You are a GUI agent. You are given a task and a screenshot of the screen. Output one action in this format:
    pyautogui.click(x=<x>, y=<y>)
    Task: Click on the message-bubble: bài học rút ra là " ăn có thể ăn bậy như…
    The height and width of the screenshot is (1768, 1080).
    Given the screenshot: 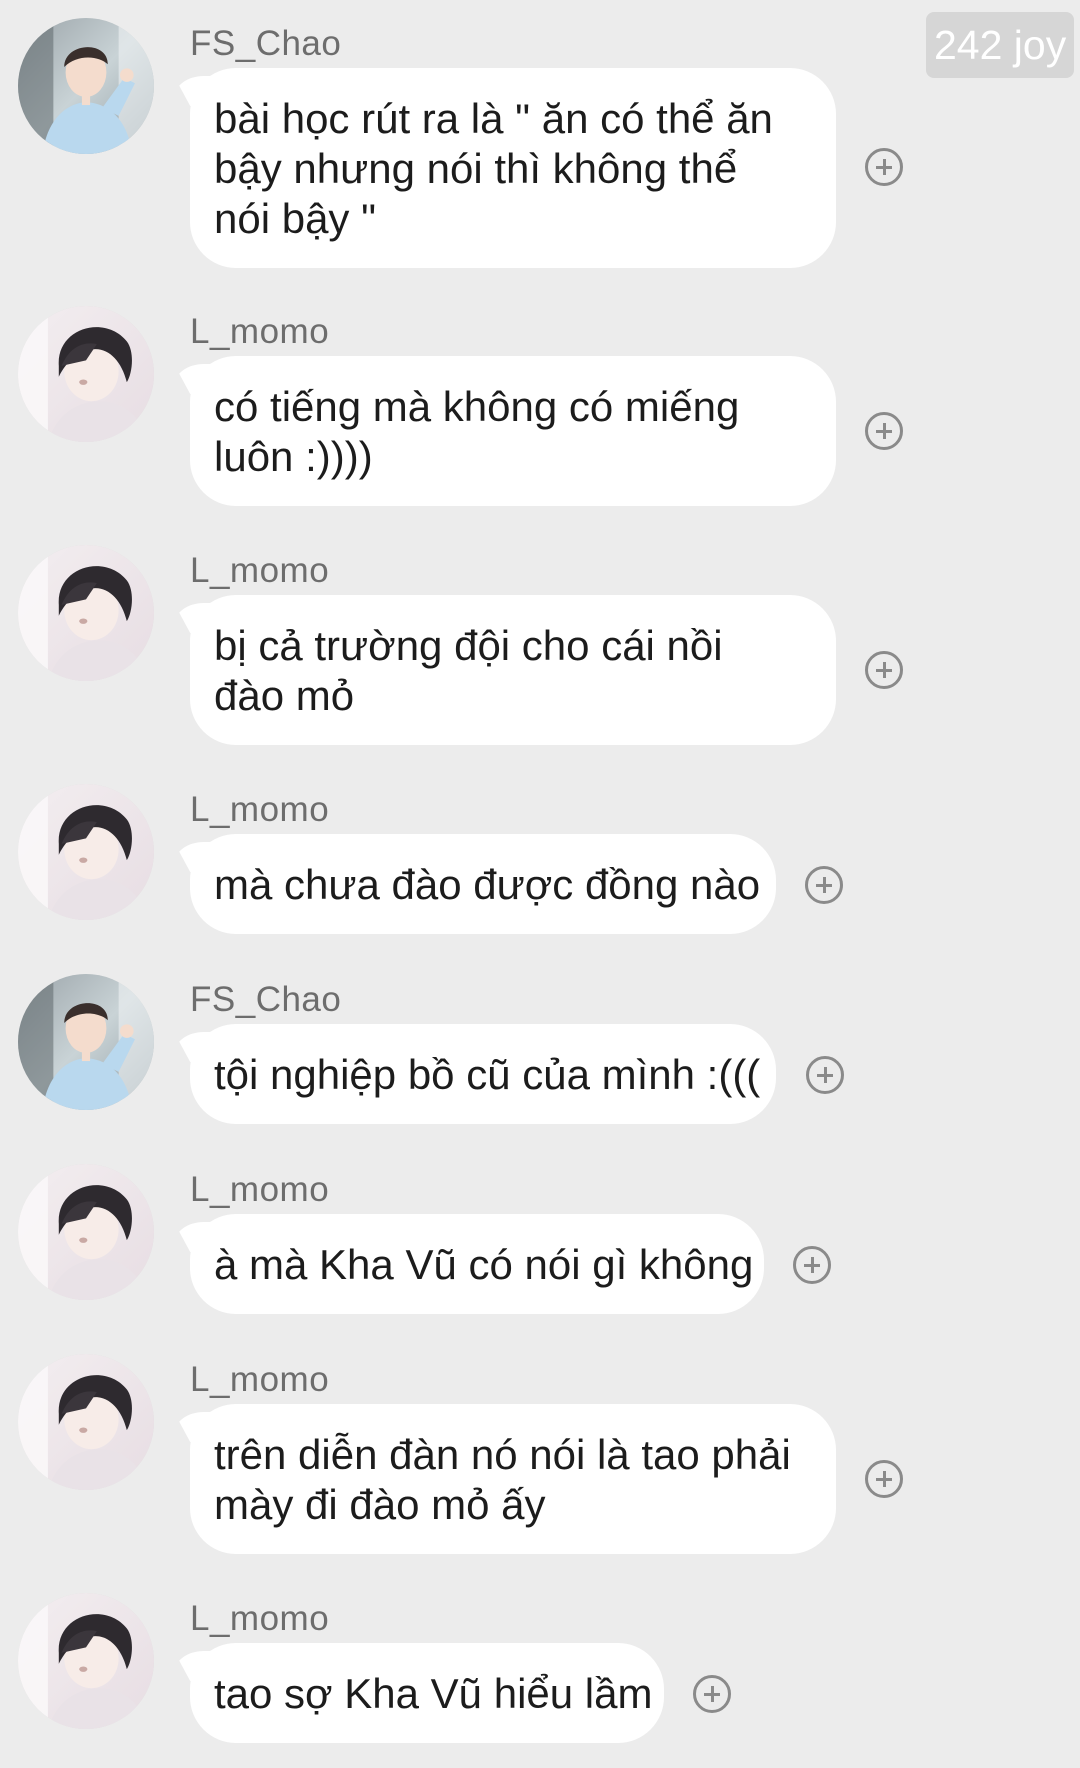 What is the action you would take?
    pyautogui.click(x=513, y=168)
    